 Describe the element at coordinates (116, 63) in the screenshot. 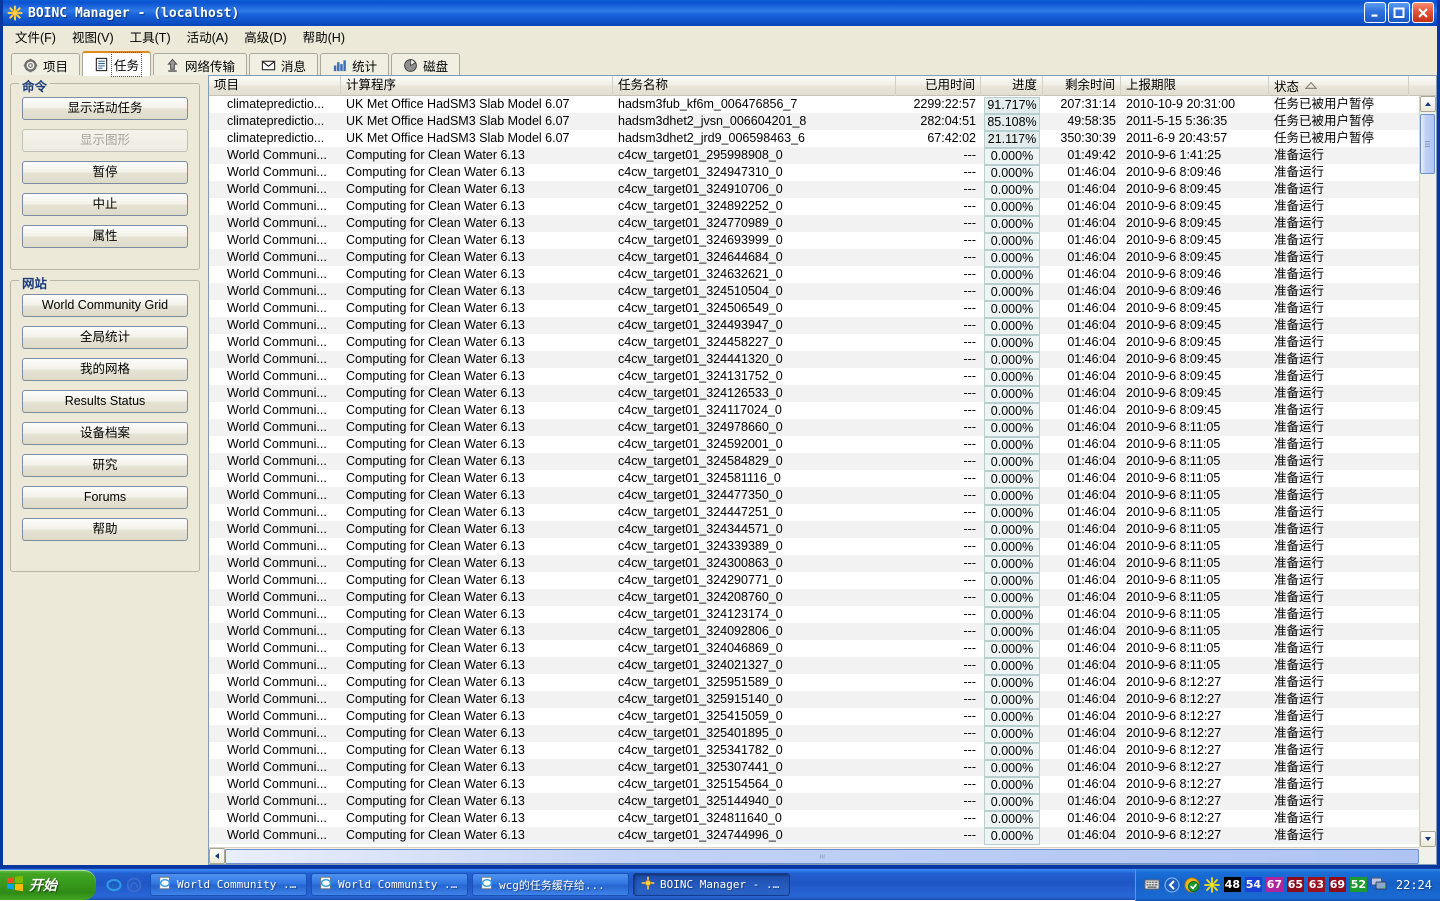

I see `tab-2: 任务` at that location.